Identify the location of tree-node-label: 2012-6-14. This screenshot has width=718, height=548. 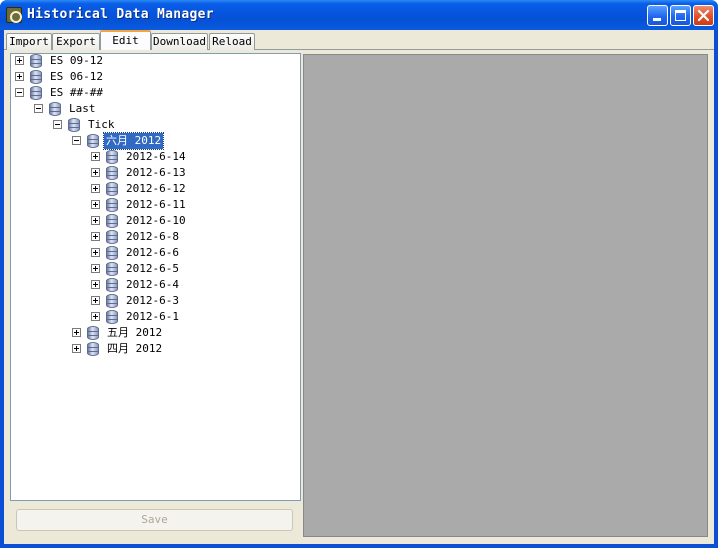
(156, 157).